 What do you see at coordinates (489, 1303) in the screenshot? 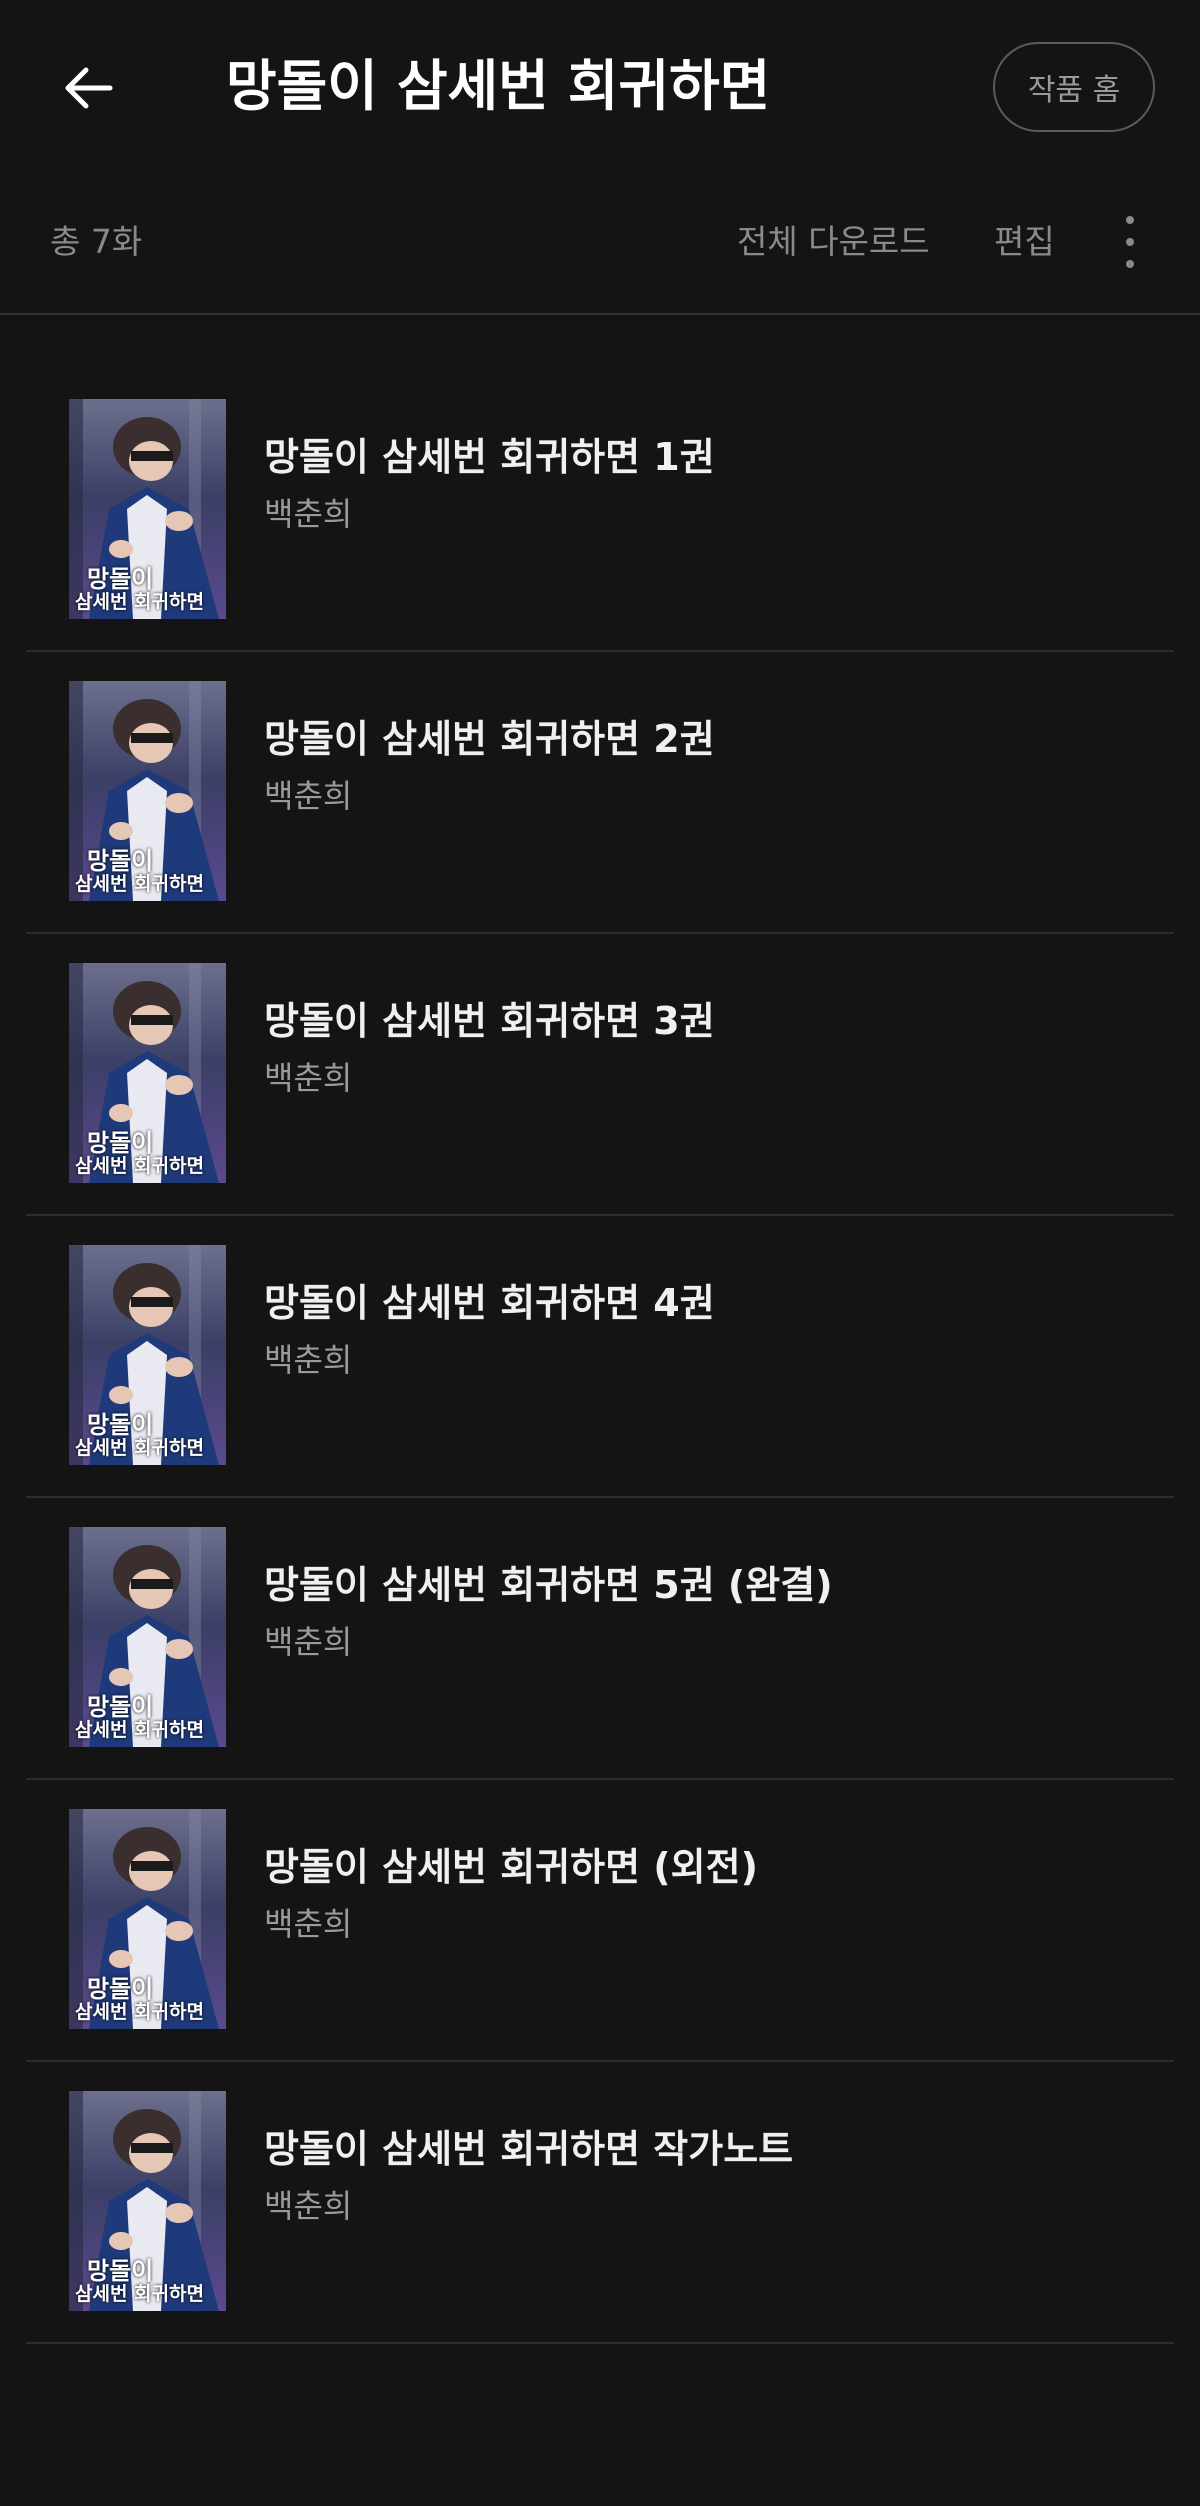
I see `episode-title: 망돌이 삼세번 회귀하면 4권` at bounding box center [489, 1303].